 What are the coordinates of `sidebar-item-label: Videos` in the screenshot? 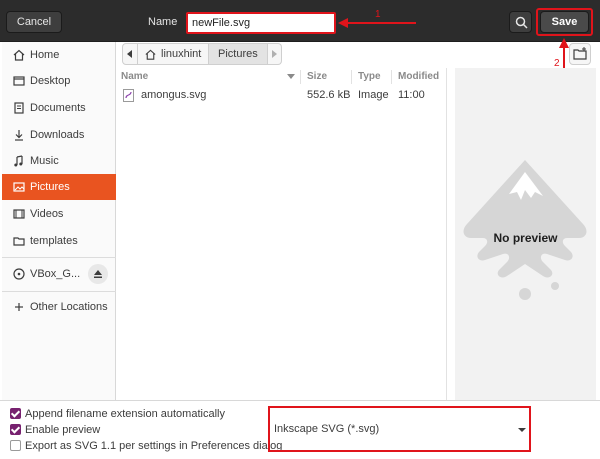 It's located at (47, 214).